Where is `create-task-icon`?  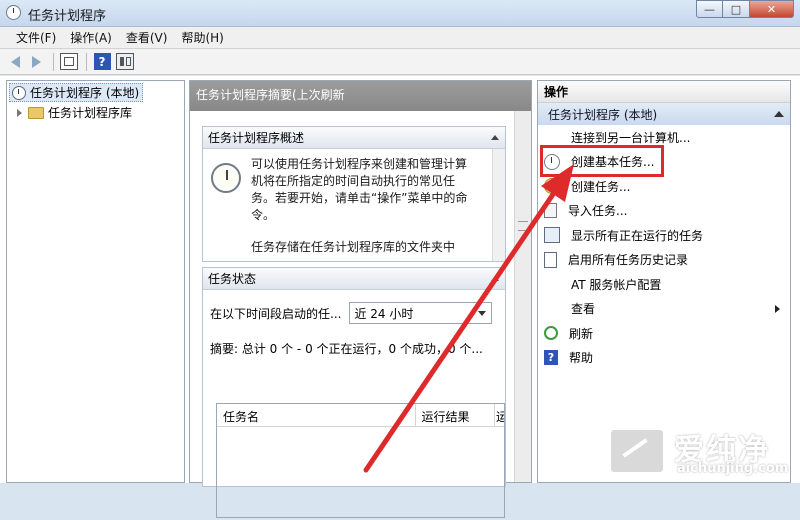
create-task-icon is located at coordinates (552, 186).